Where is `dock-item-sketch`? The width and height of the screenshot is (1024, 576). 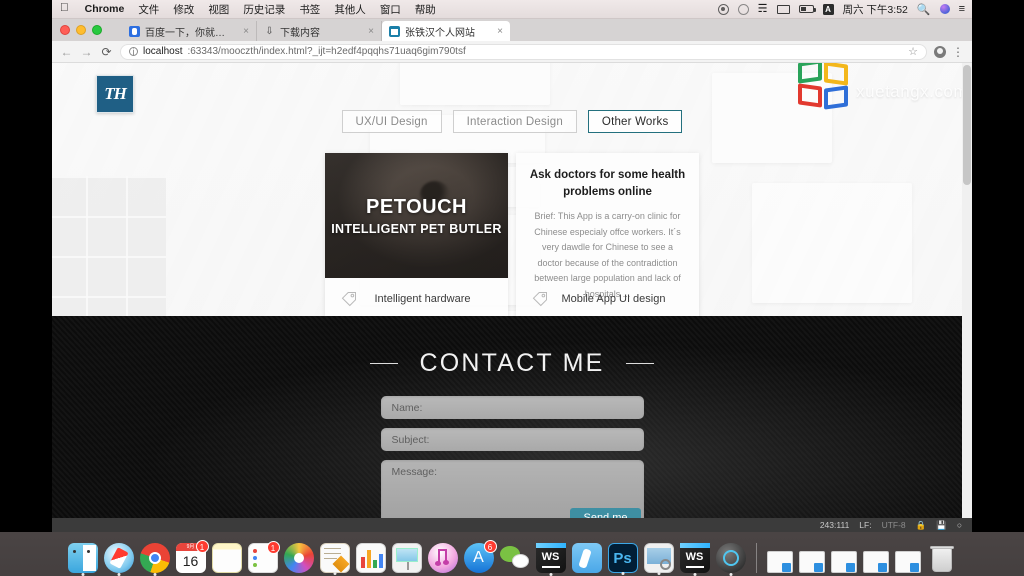
dock-item-sketch is located at coordinates (586, 558).